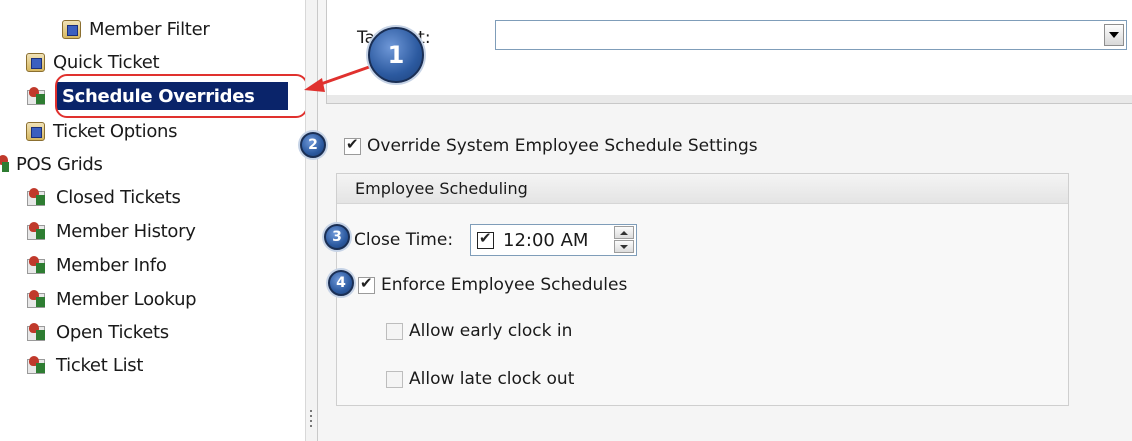 The width and height of the screenshot is (1132, 441). What do you see at coordinates (118, 197) in the screenshot?
I see `tree-item-label: Closed Tickets` at bounding box center [118, 197].